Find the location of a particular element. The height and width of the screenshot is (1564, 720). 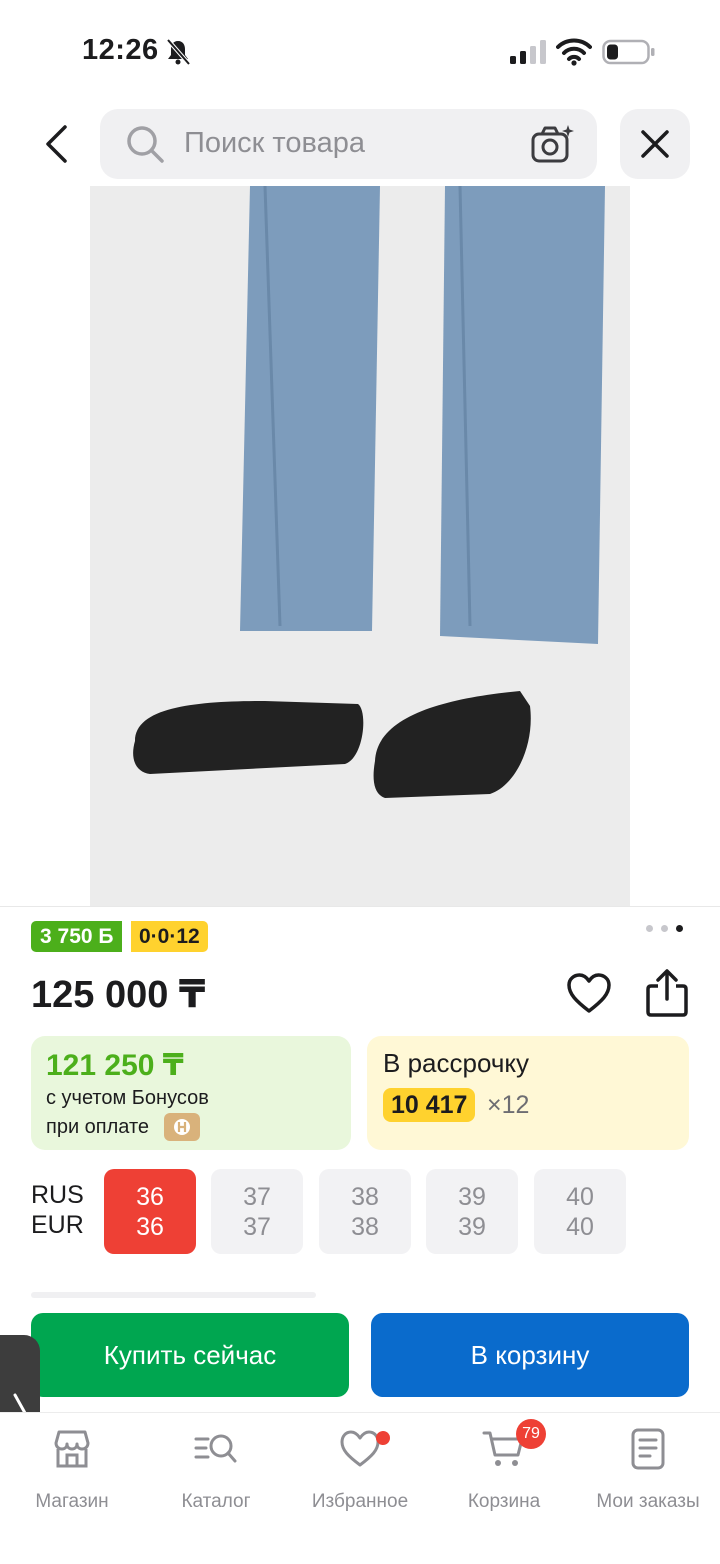

back-button is located at coordinates (56, 144).